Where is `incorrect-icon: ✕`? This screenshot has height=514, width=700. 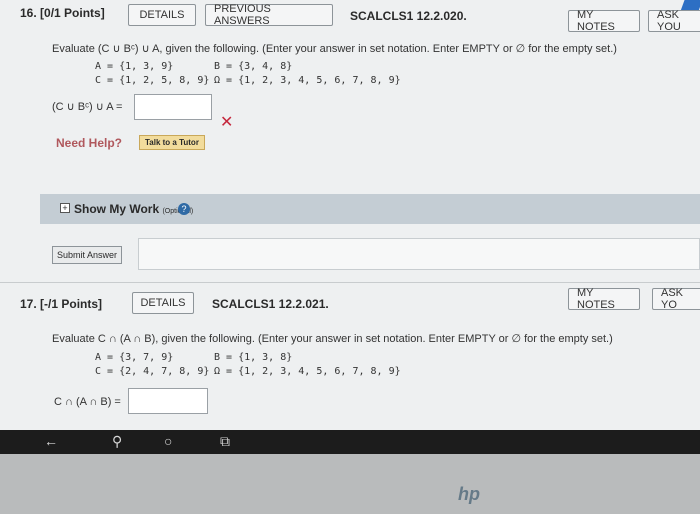
incorrect-icon: ✕ is located at coordinates (227, 122).